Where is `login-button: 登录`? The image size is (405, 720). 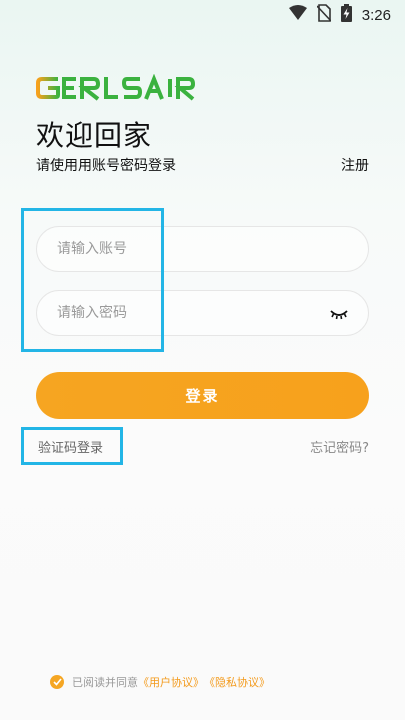
login-button: 登录 is located at coordinates (202, 395).